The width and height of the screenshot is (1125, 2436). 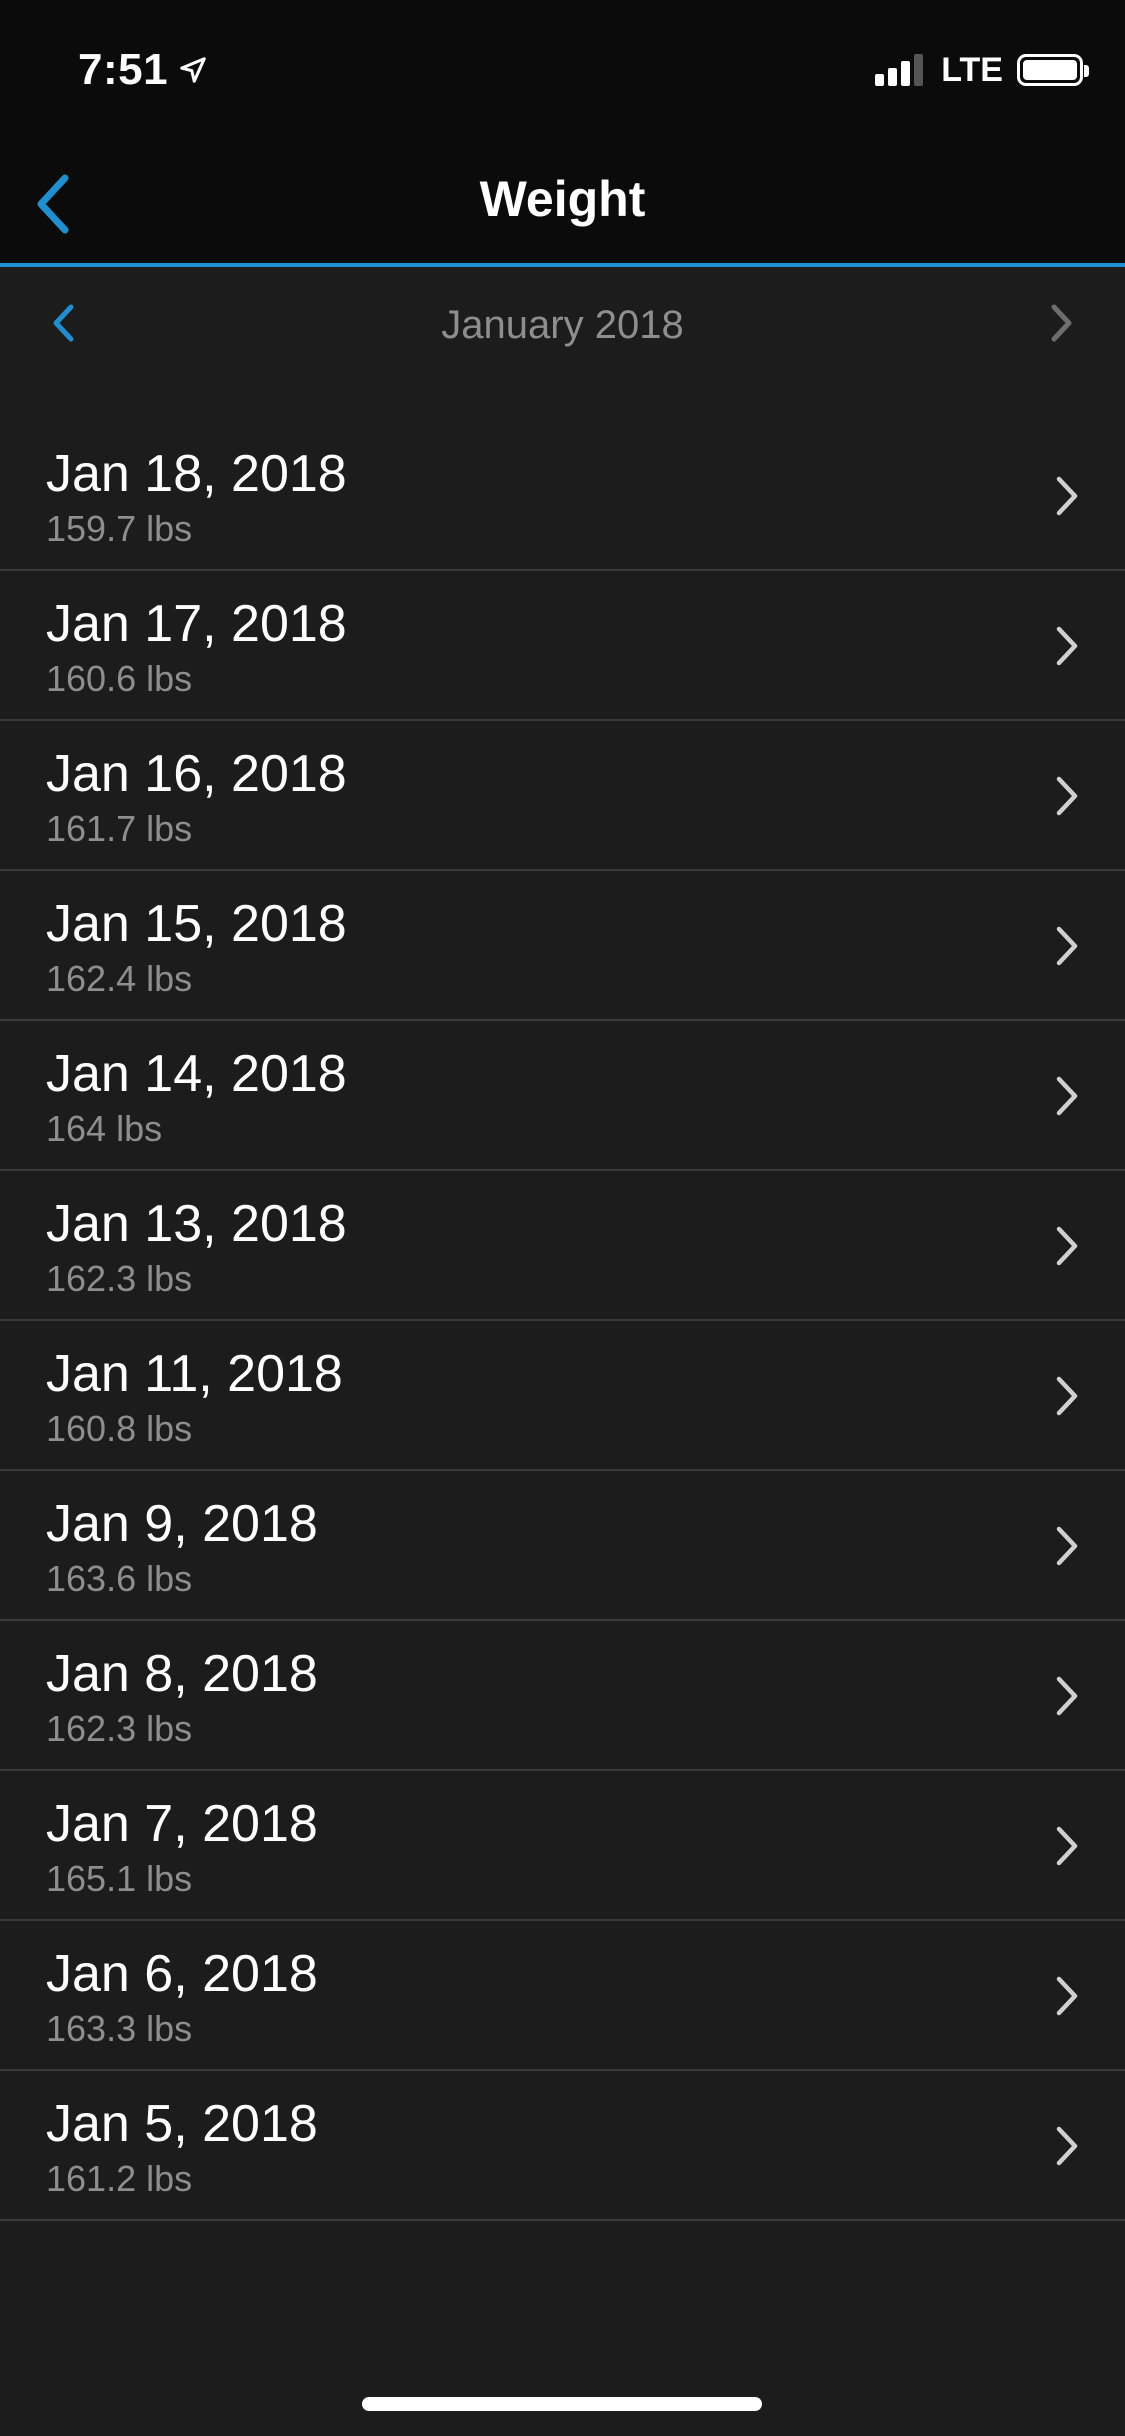 I want to click on status-indicators: LTE, so click(x=982, y=70).